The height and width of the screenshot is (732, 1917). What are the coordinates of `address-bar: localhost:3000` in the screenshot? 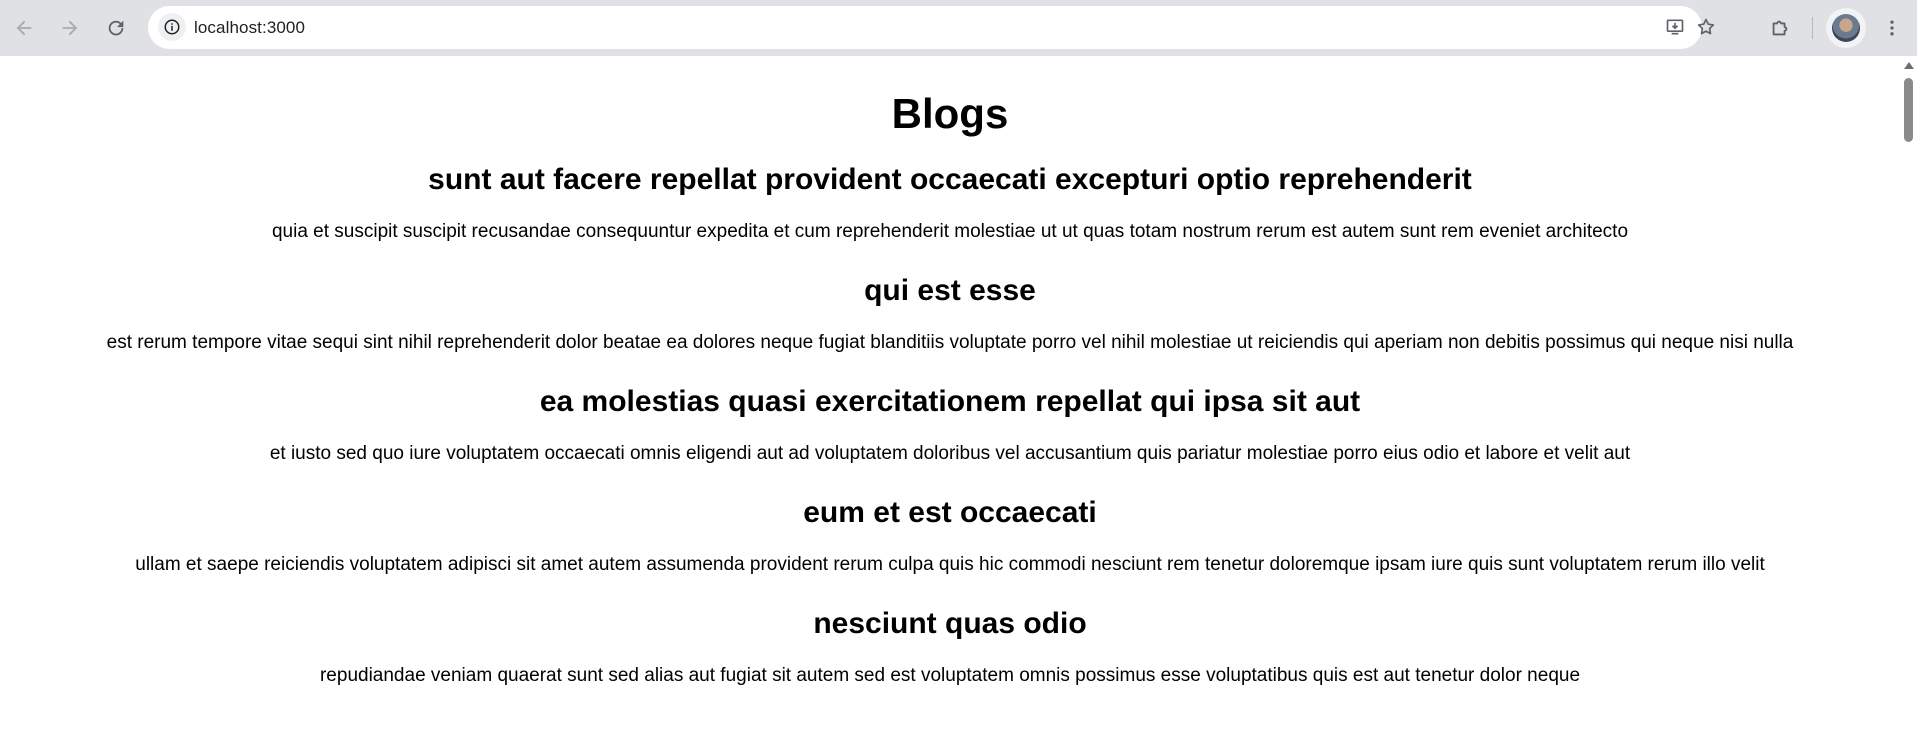 It's located at (931, 27).